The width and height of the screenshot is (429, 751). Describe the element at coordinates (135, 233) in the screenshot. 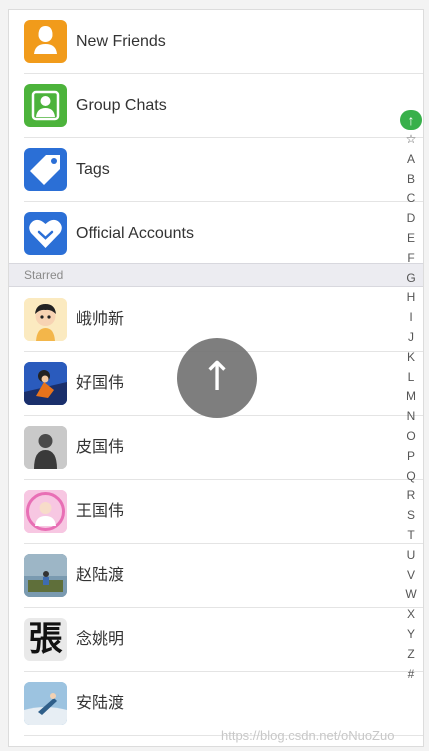

I see `official-accounts-label: Official Accounts` at that location.